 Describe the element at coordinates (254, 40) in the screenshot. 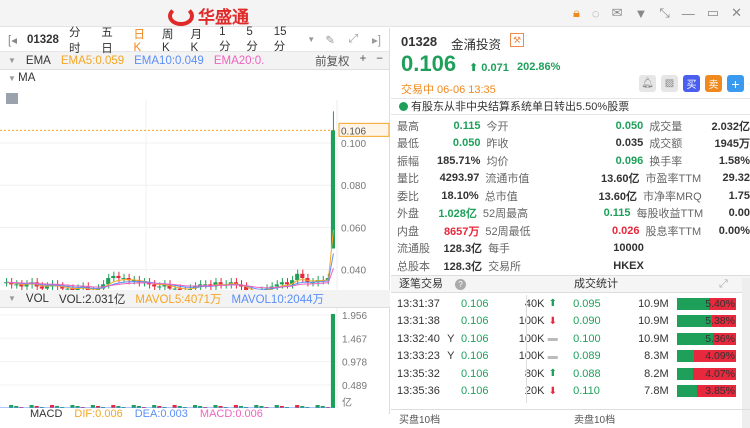

I see `tab-5min: 5分` at that location.